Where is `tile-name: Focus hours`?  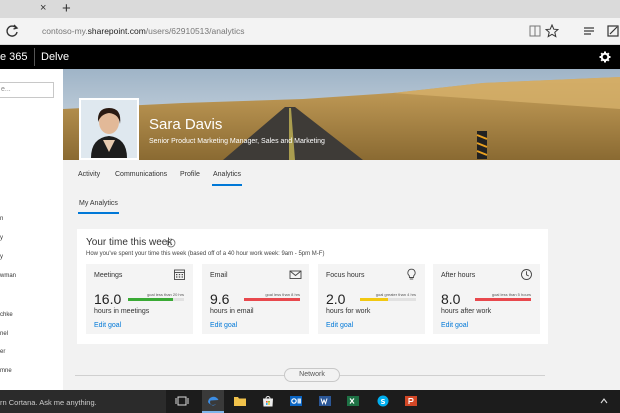 tile-name: Focus hours is located at coordinates (345, 275).